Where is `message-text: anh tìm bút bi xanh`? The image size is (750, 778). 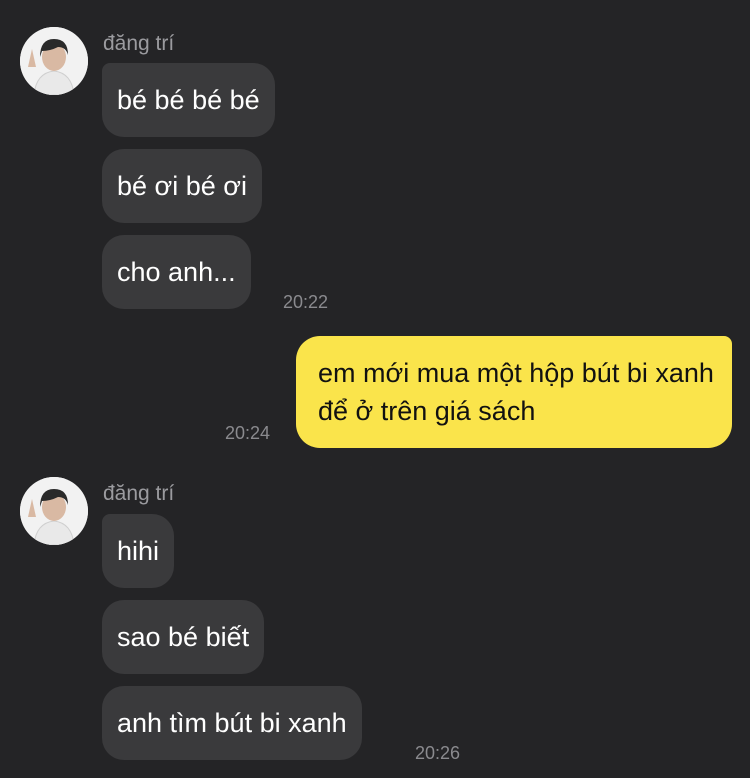 message-text: anh tìm bút bi xanh is located at coordinates (232, 722).